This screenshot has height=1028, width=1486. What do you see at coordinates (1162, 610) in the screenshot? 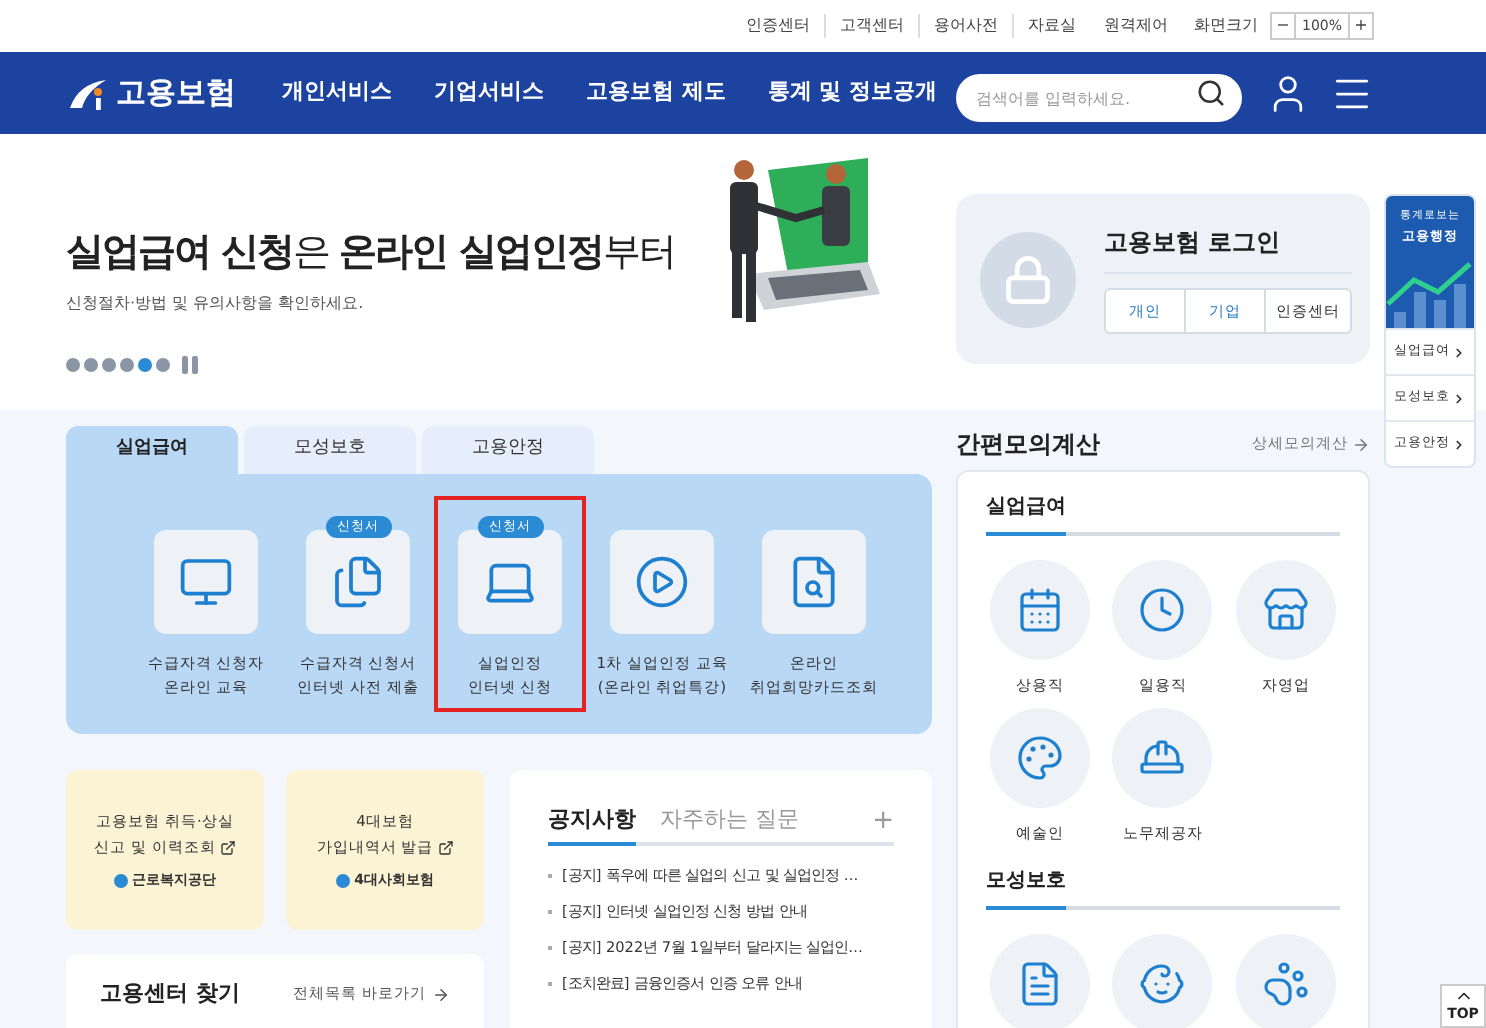
I see `clock-icon` at bounding box center [1162, 610].